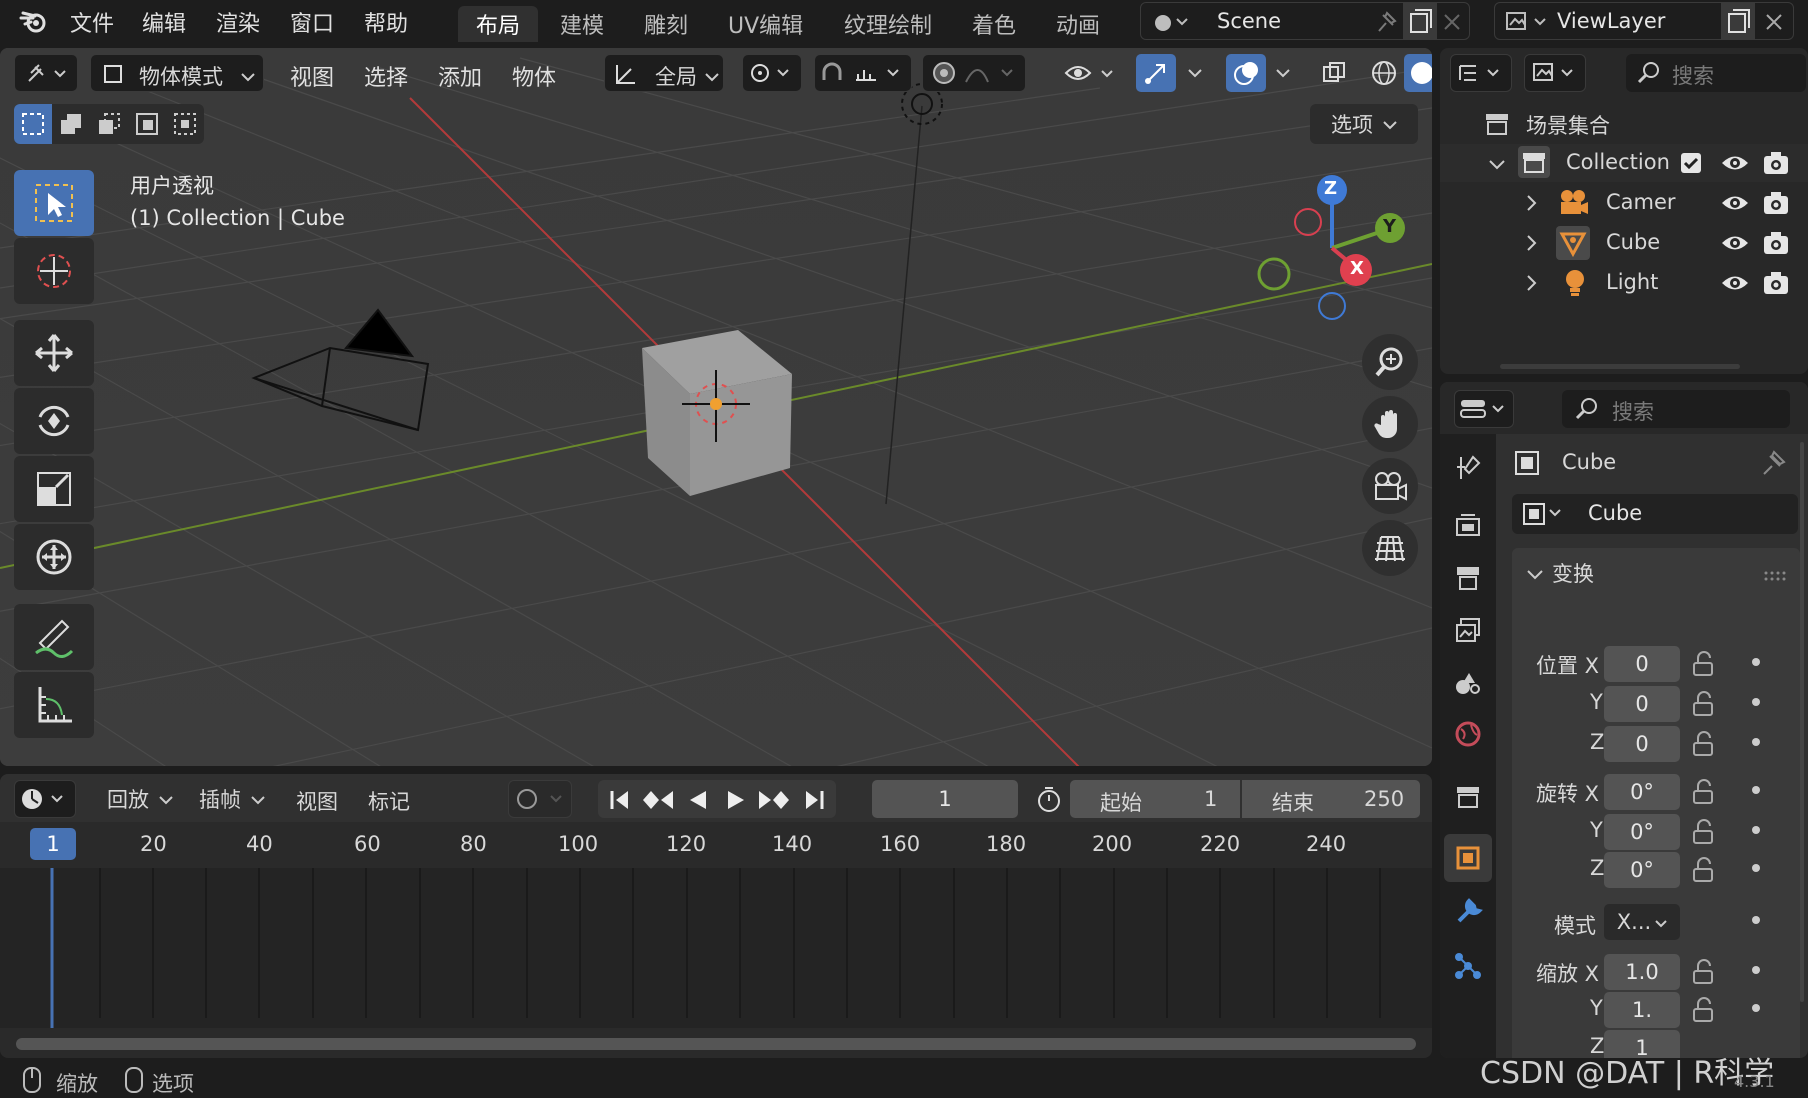 This screenshot has height=1098, width=1808. I want to click on view-layer-tab-icon, so click(1468, 630).